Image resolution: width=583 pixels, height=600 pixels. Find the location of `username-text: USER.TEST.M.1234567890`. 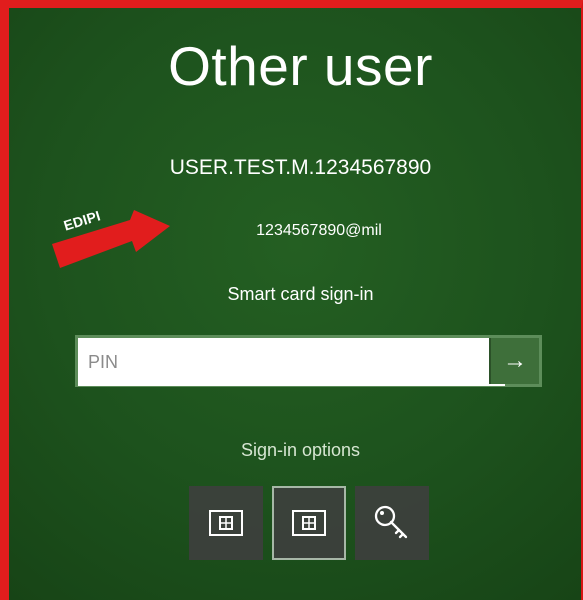

username-text: USER.TEST.M.1234567890 is located at coordinates (300, 167).